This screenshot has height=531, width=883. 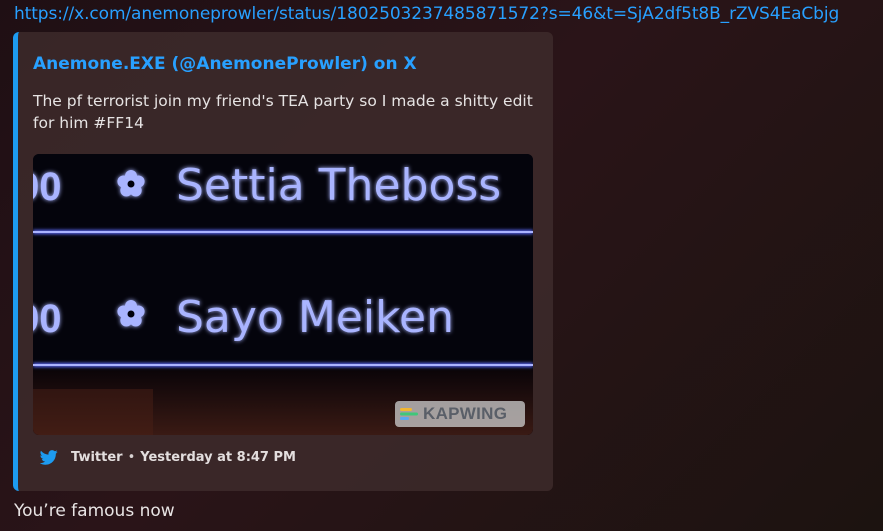 I want to click on embed-footer: Twitter • Yesterday at 8:47 PM, so click(x=168, y=457).